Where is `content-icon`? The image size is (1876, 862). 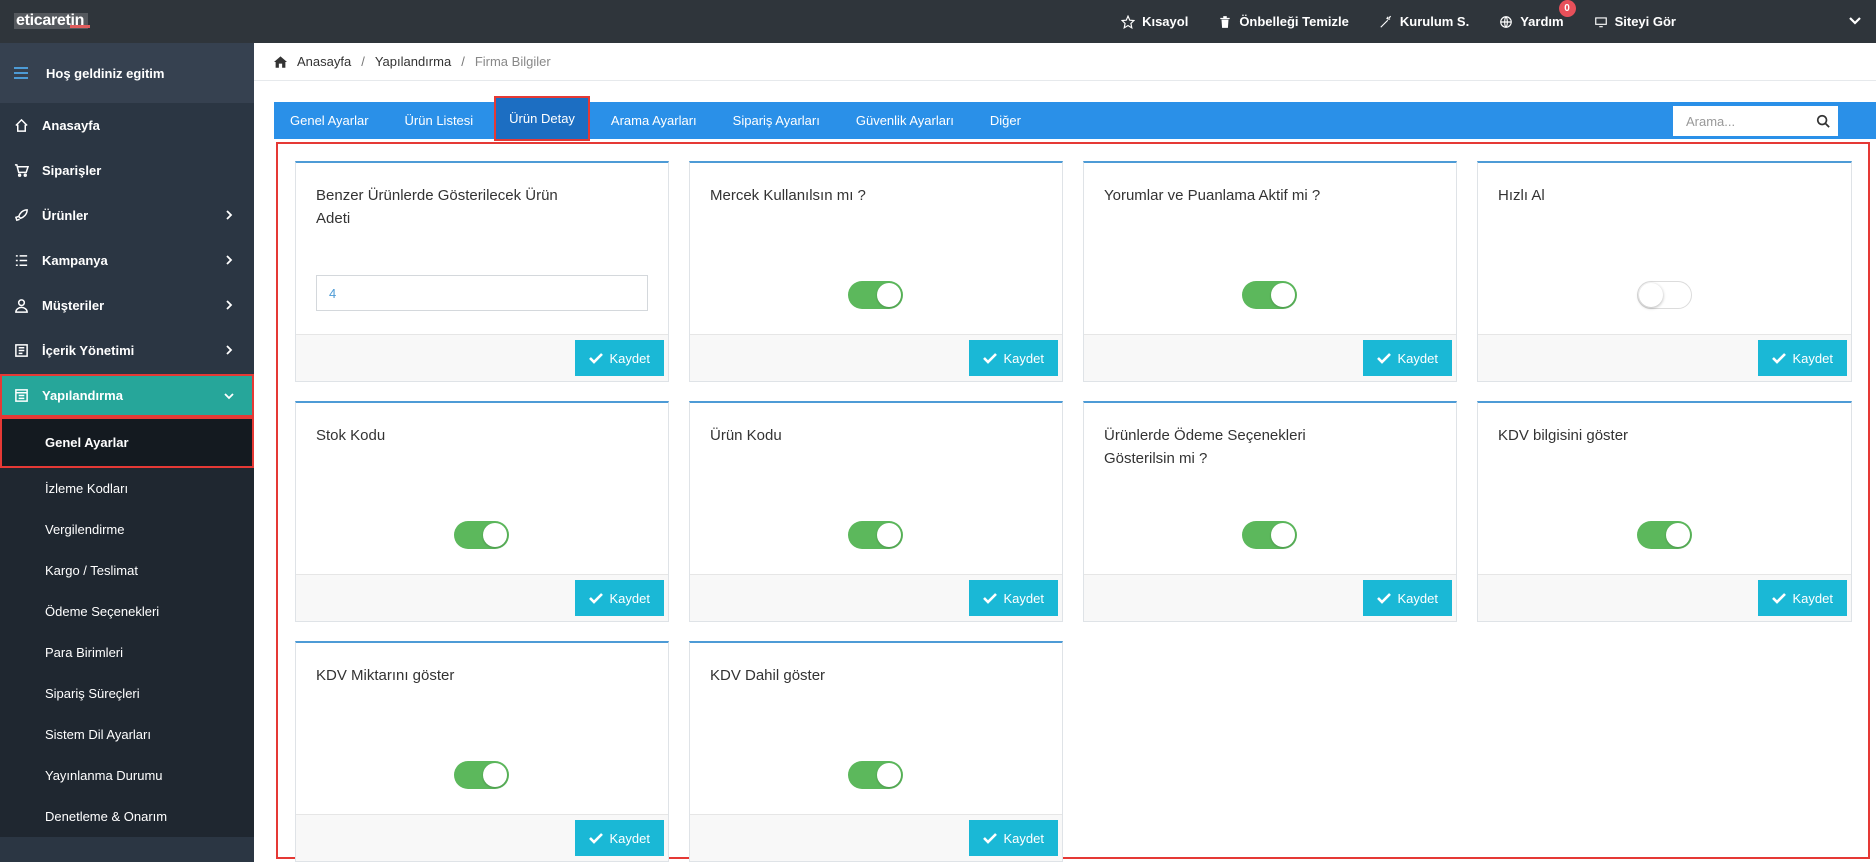 content-icon is located at coordinates (21, 350).